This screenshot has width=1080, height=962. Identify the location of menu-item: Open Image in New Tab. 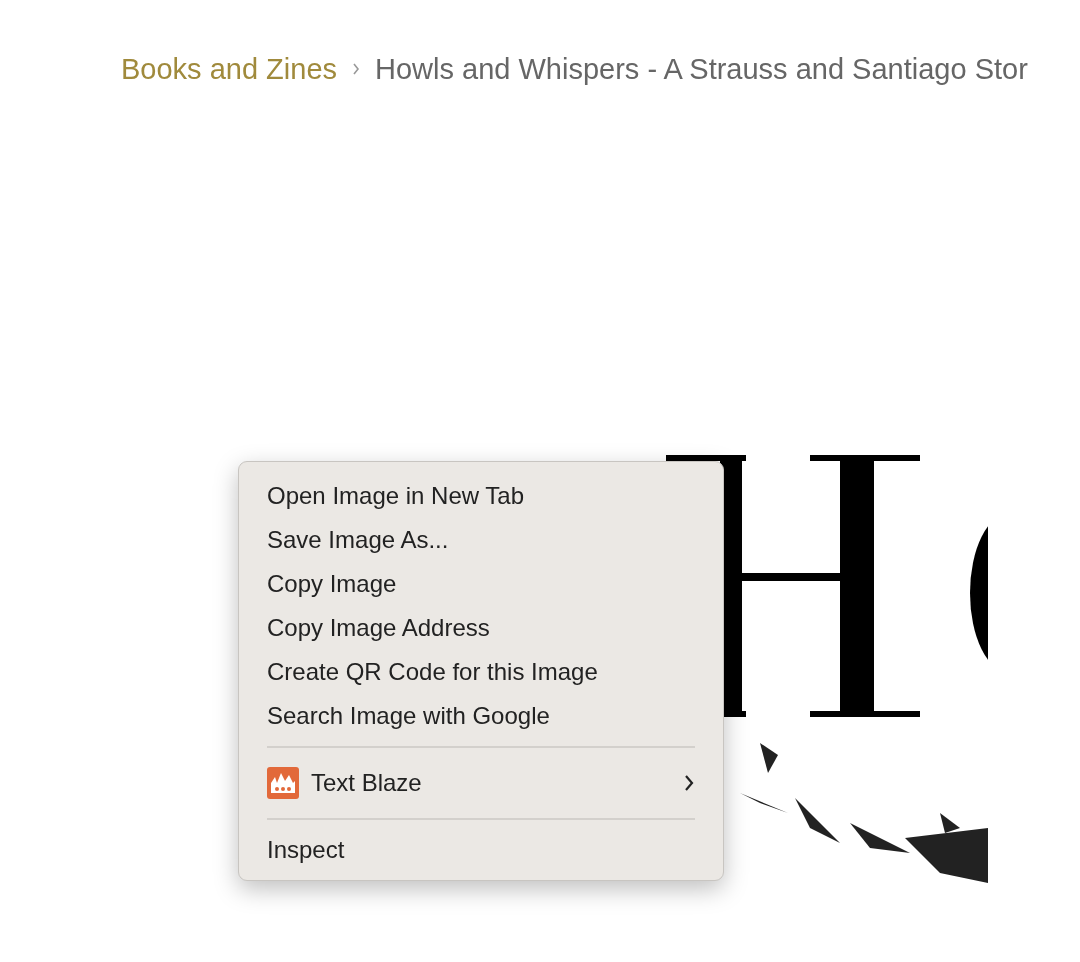
(481, 496).